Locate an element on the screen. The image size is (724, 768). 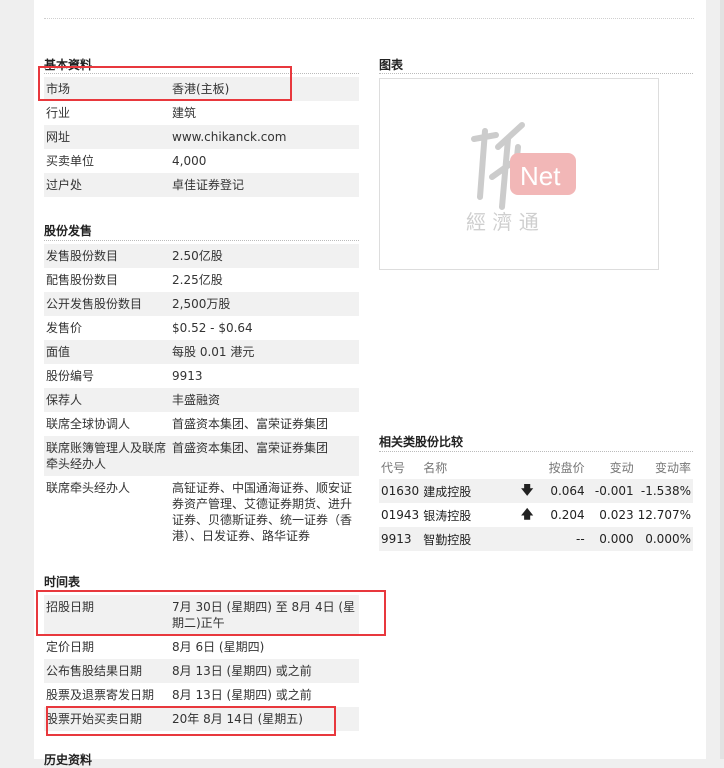
arrow-down-icon: 🡇 is located at coordinates (527, 489).